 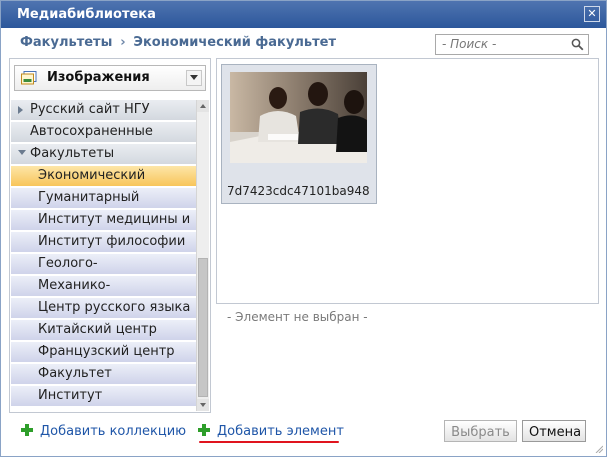 What do you see at coordinates (103, 264) in the screenshot?
I see `tree-item-geology: Геолого-` at bounding box center [103, 264].